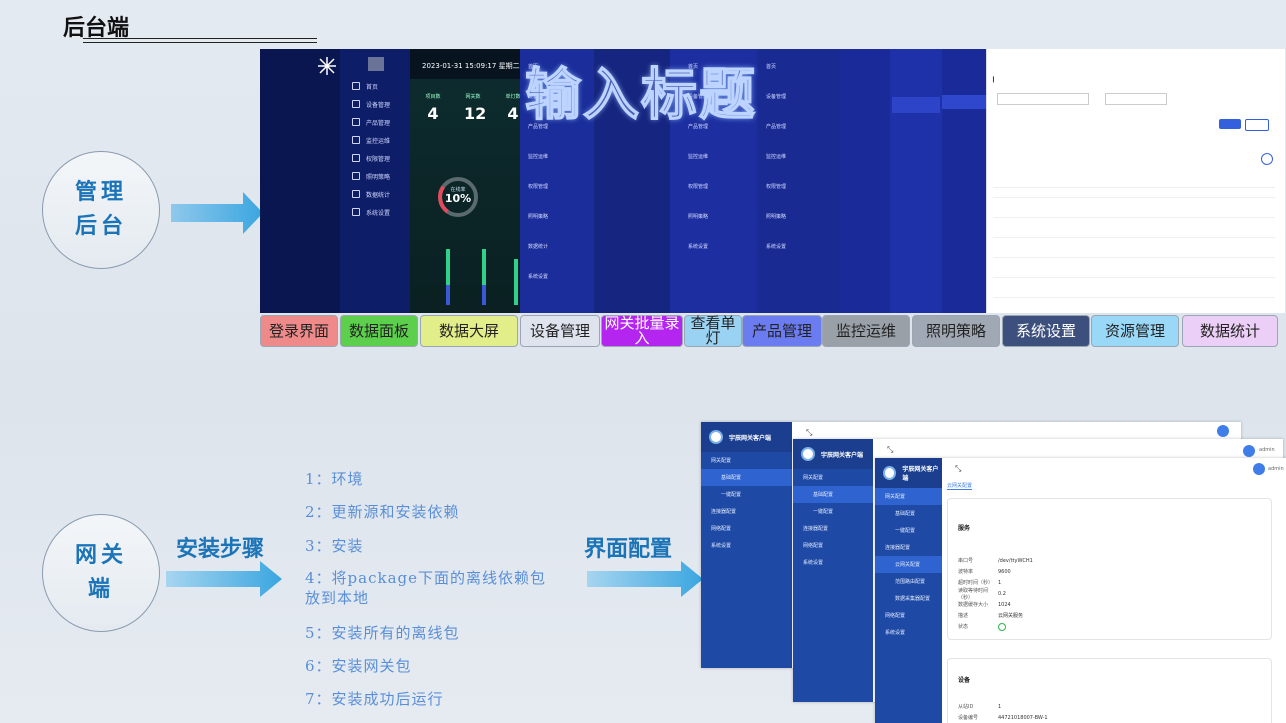 The height and width of the screenshot is (723, 1286). Describe the element at coordinates (1230, 124) in the screenshot. I see `search-button` at that location.